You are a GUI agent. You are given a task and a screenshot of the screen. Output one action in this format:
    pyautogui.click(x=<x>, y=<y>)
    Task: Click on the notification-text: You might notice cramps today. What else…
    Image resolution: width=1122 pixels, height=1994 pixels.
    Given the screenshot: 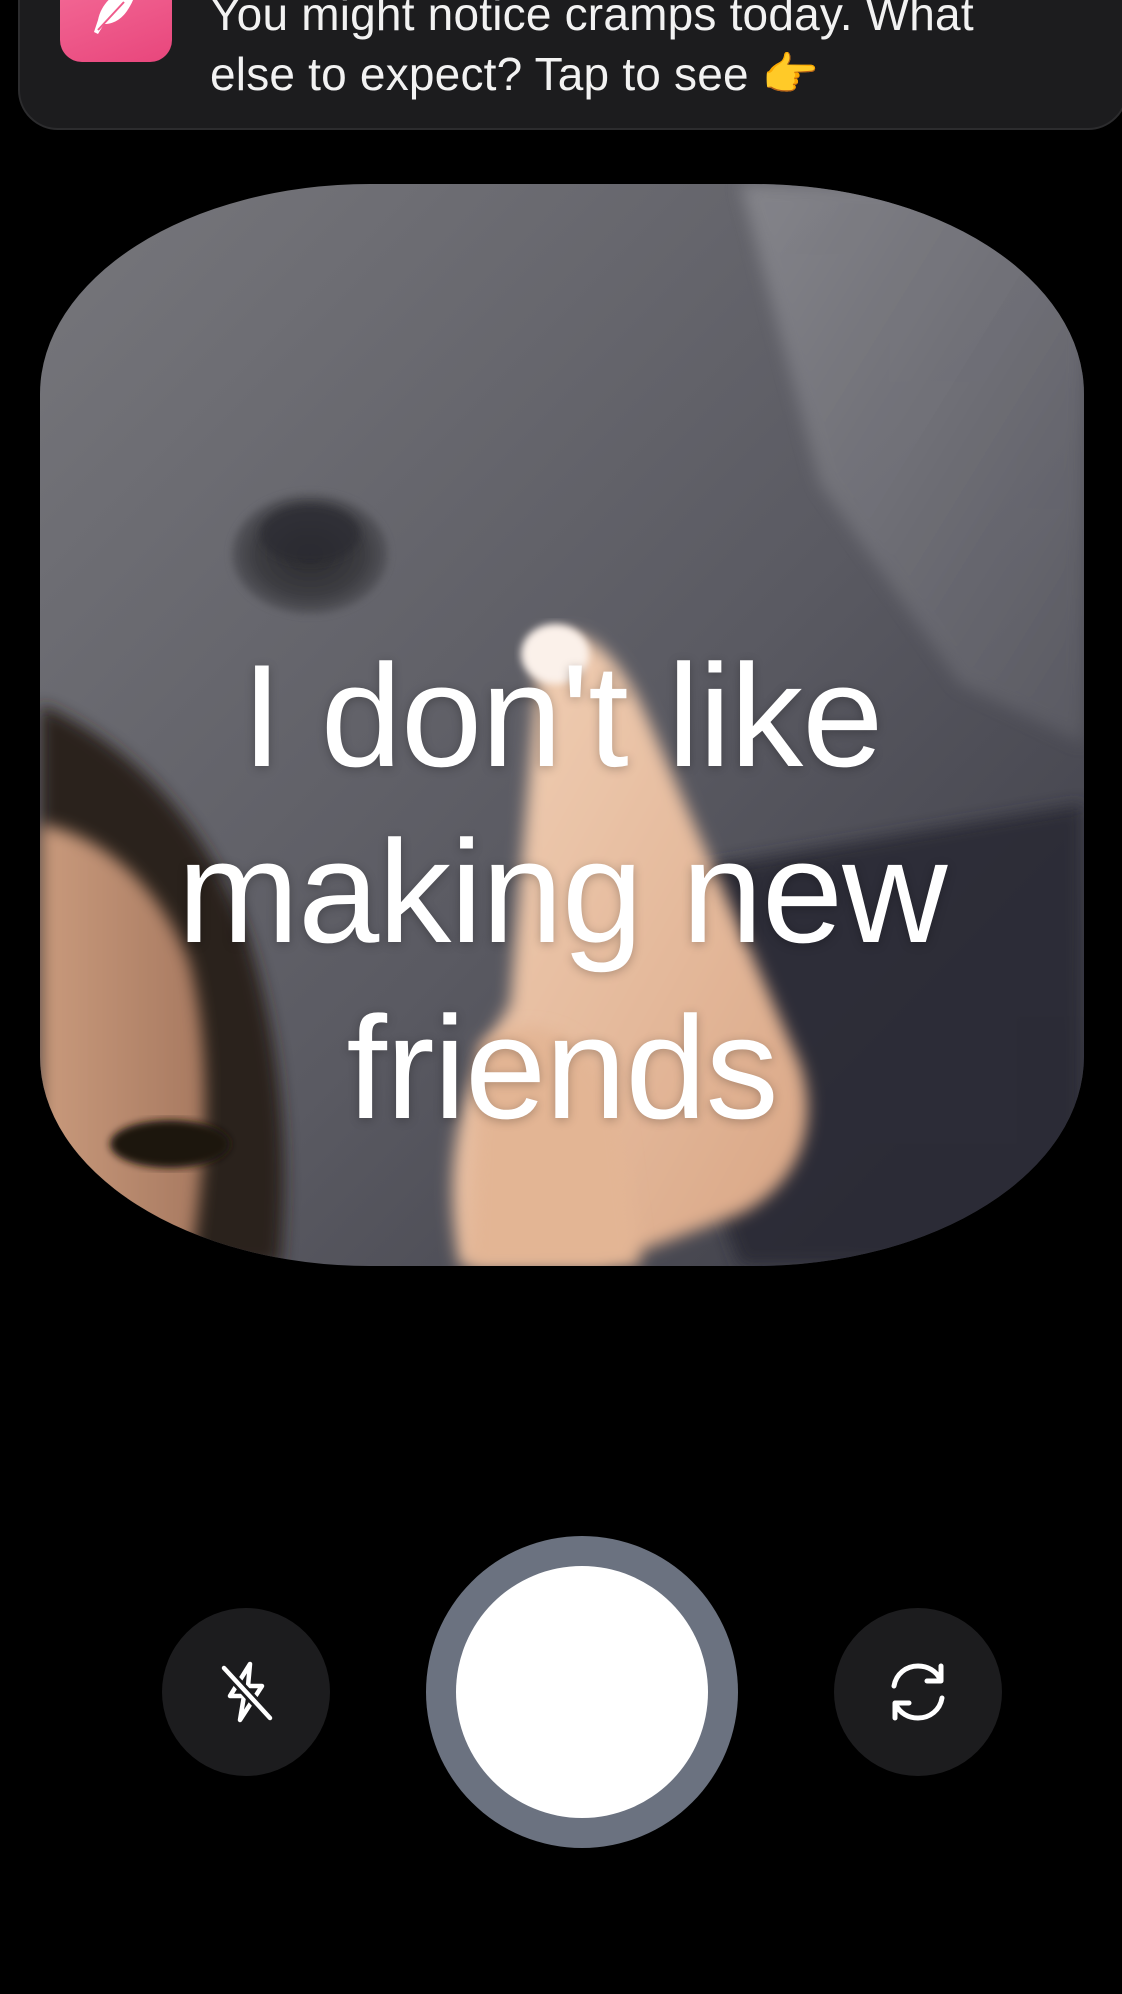 What is the action you would take?
    pyautogui.click(x=660, y=52)
    